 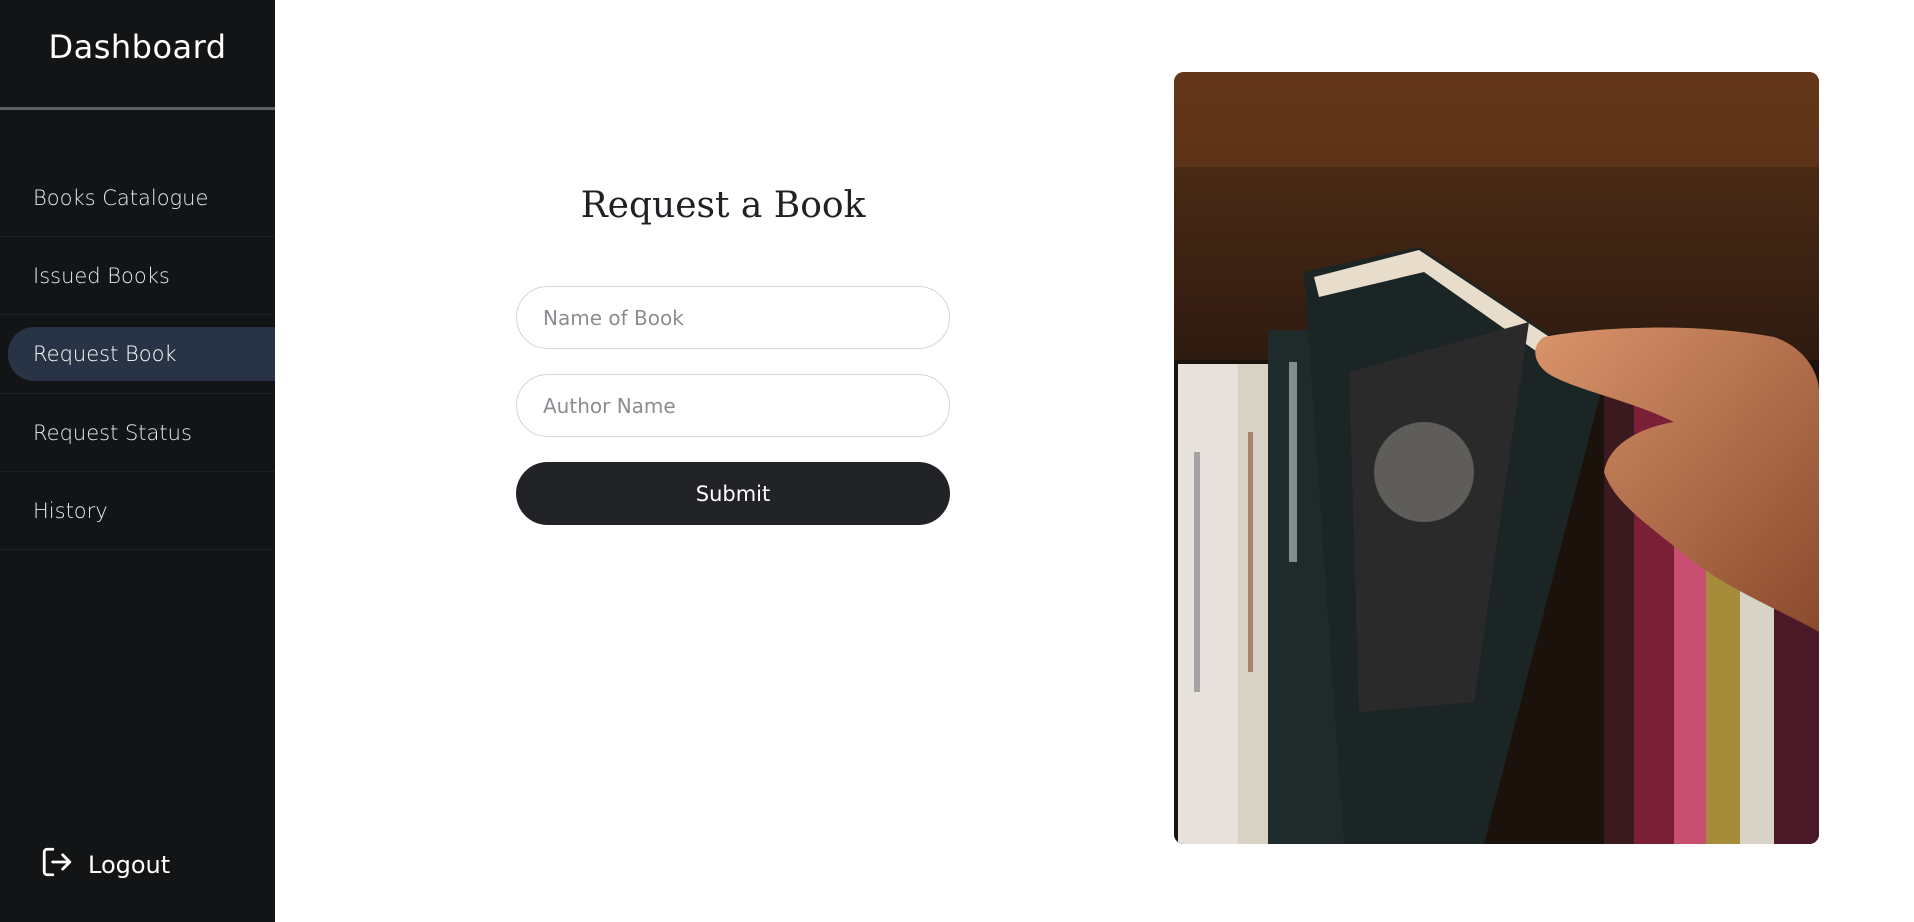 What do you see at coordinates (733, 317) in the screenshot?
I see `book-name-input` at bounding box center [733, 317].